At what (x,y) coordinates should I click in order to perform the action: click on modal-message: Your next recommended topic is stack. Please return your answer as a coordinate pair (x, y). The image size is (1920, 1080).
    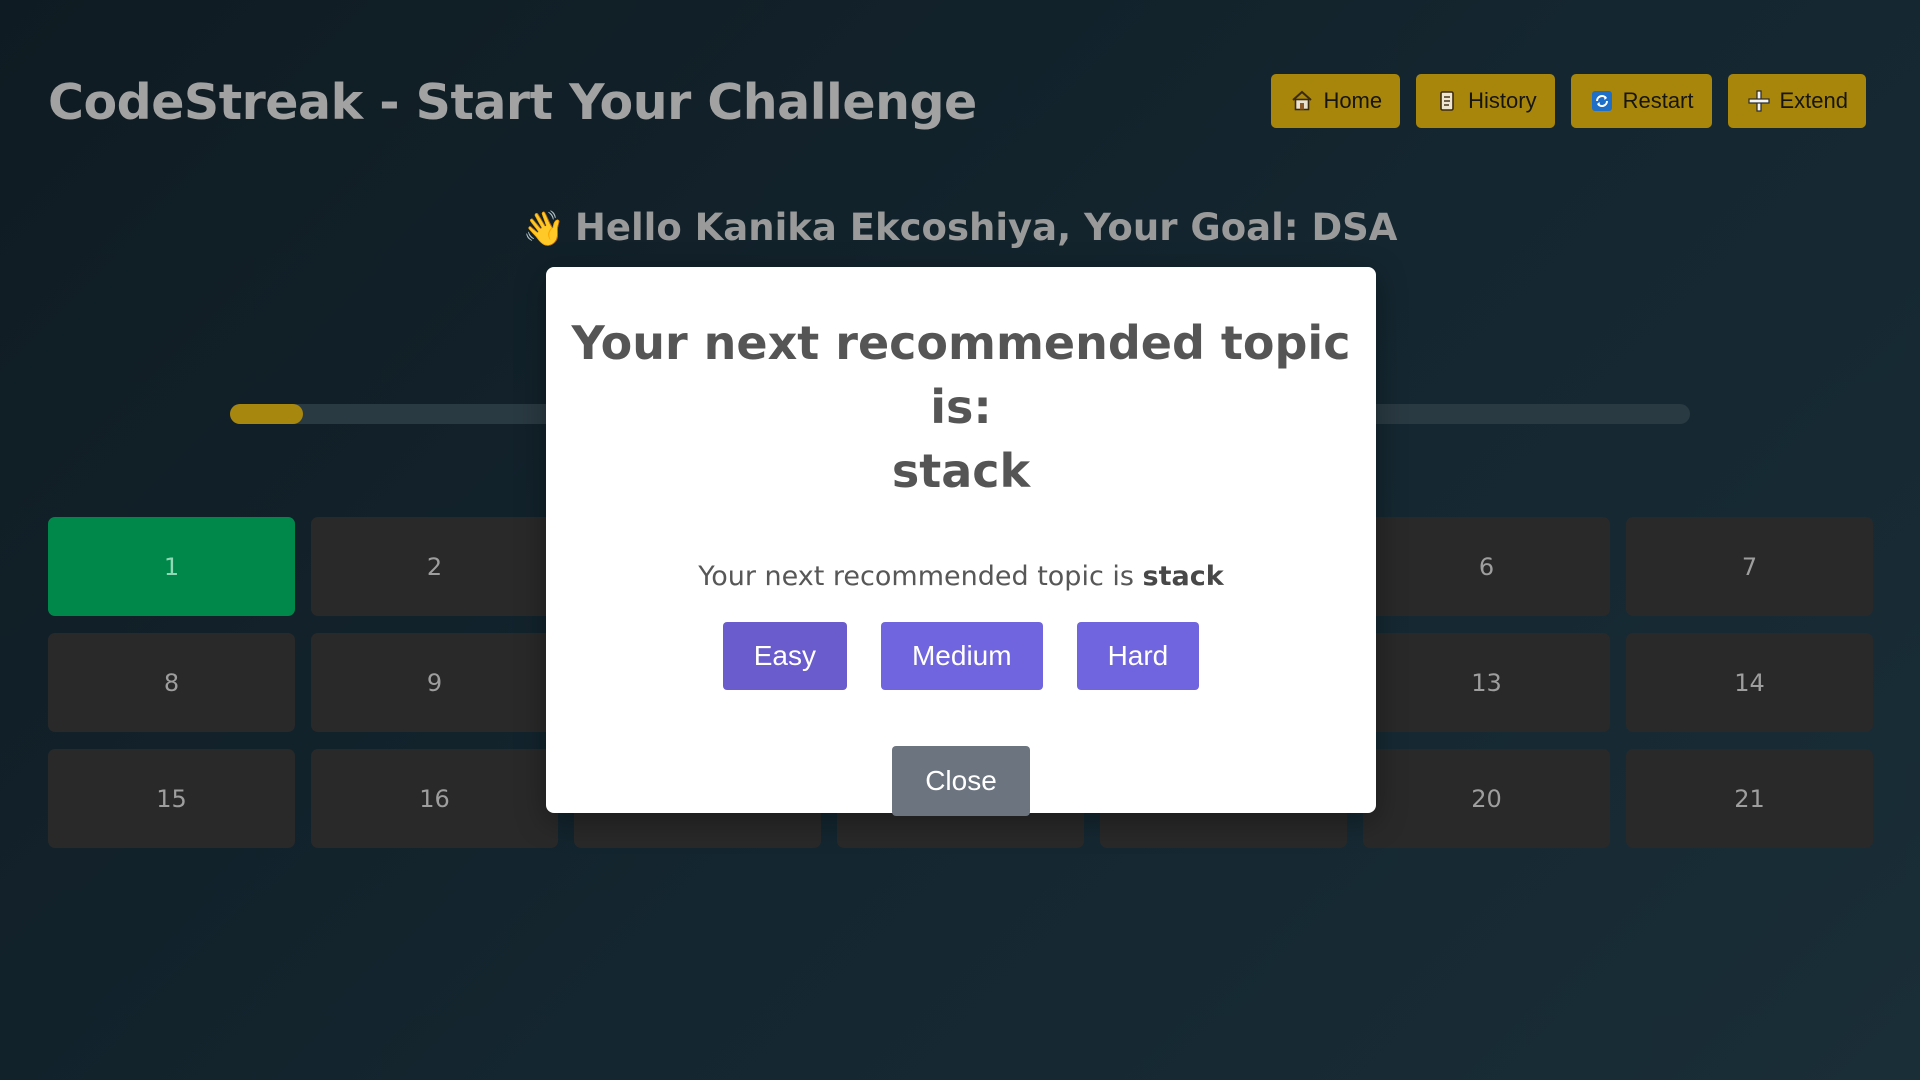
    Looking at the image, I should click on (961, 576).